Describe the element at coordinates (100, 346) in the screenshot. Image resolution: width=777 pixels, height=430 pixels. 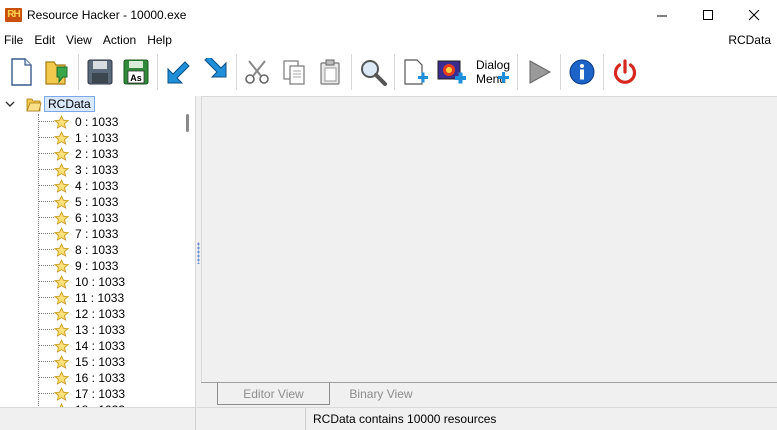
I see `tree-item-label: 14 : 1033` at that location.